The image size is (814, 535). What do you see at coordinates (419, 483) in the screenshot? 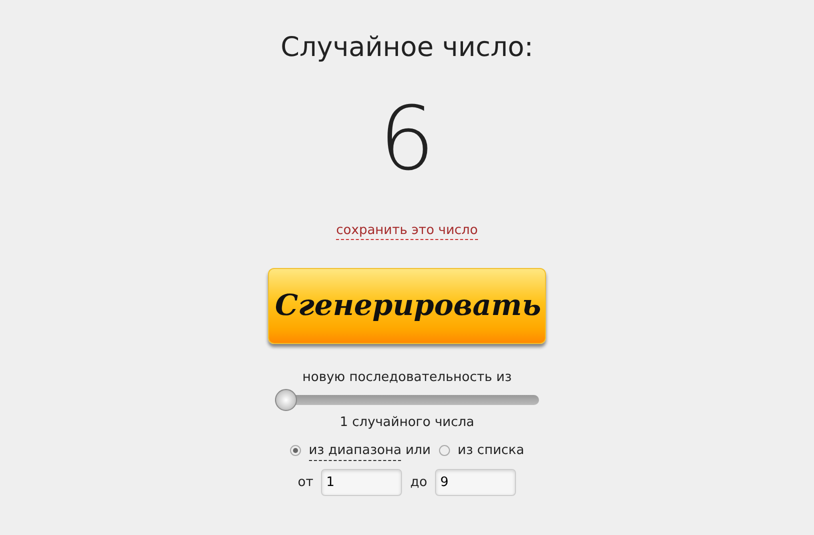
I see `to-label: до` at bounding box center [419, 483].